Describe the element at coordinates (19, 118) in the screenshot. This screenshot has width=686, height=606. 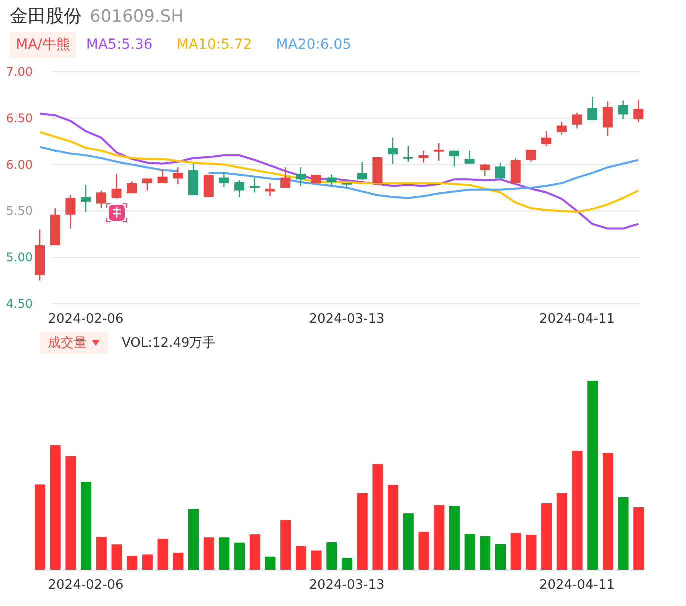
I see `axis-label: 6.50` at that location.